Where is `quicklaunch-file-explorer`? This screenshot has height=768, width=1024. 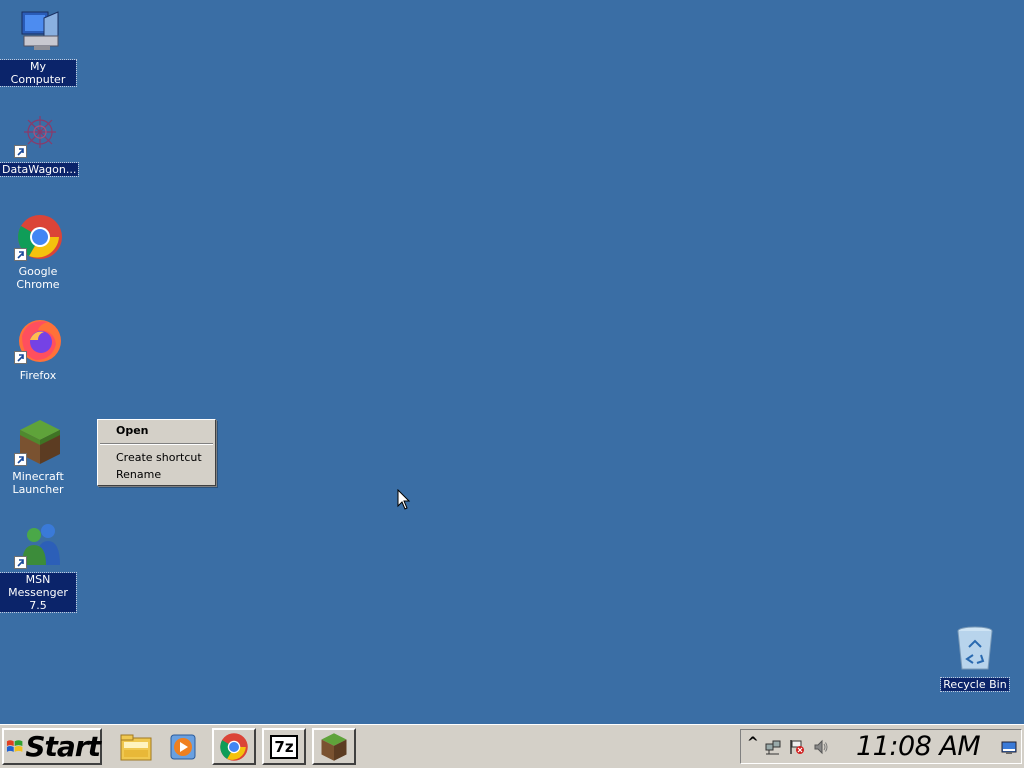 quicklaunch-file-explorer is located at coordinates (136, 746).